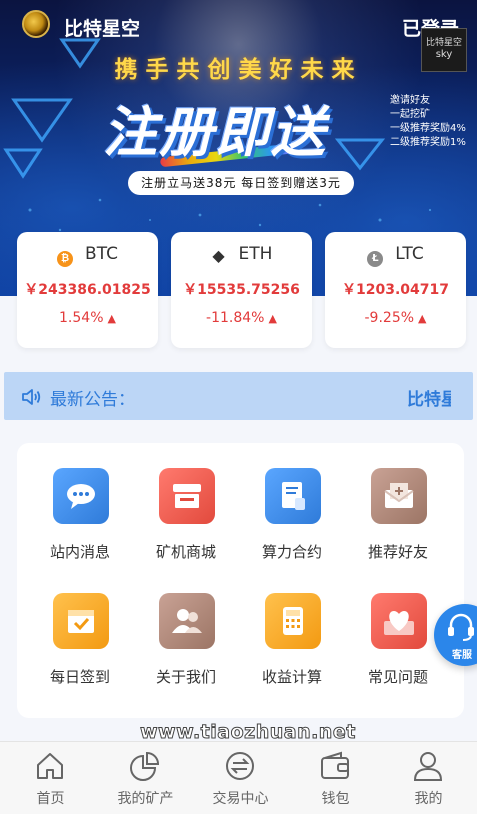  I want to click on tab-trading: 交易中心, so click(240, 778).